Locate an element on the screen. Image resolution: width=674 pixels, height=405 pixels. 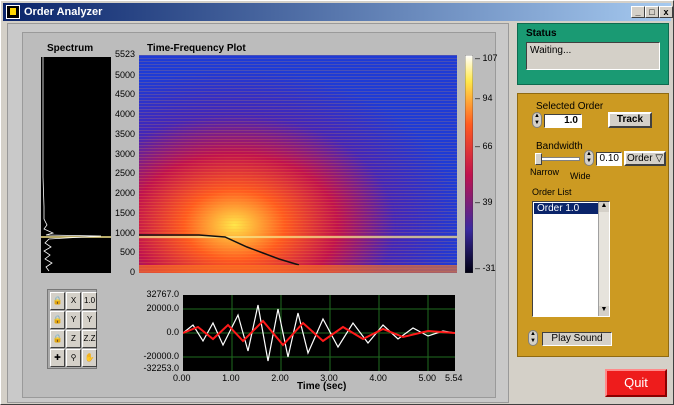
selected-order-label: Selected Order is located at coordinates (570, 106).